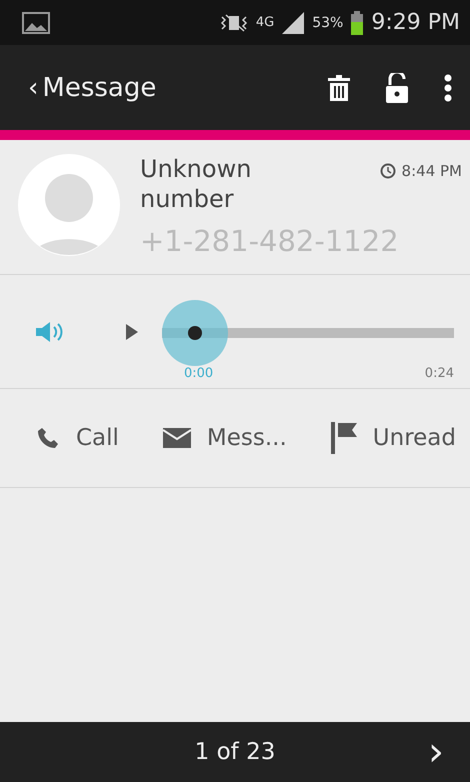 This screenshot has height=782, width=470. What do you see at coordinates (397, 87) in the screenshot?
I see `lock-icon` at bounding box center [397, 87].